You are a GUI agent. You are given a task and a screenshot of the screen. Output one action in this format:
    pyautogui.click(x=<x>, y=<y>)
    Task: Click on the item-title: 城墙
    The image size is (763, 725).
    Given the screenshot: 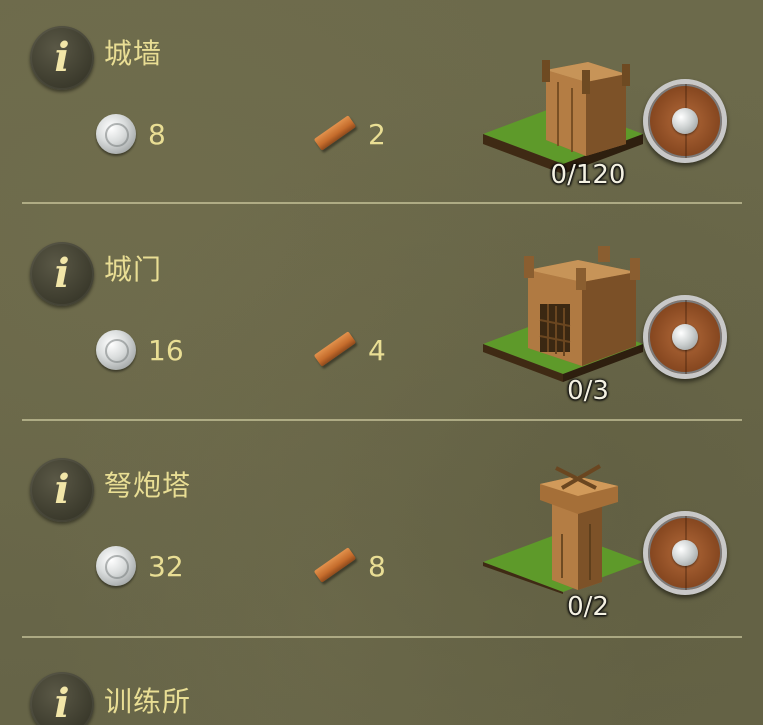 What is the action you would take?
    pyautogui.click(x=133, y=53)
    